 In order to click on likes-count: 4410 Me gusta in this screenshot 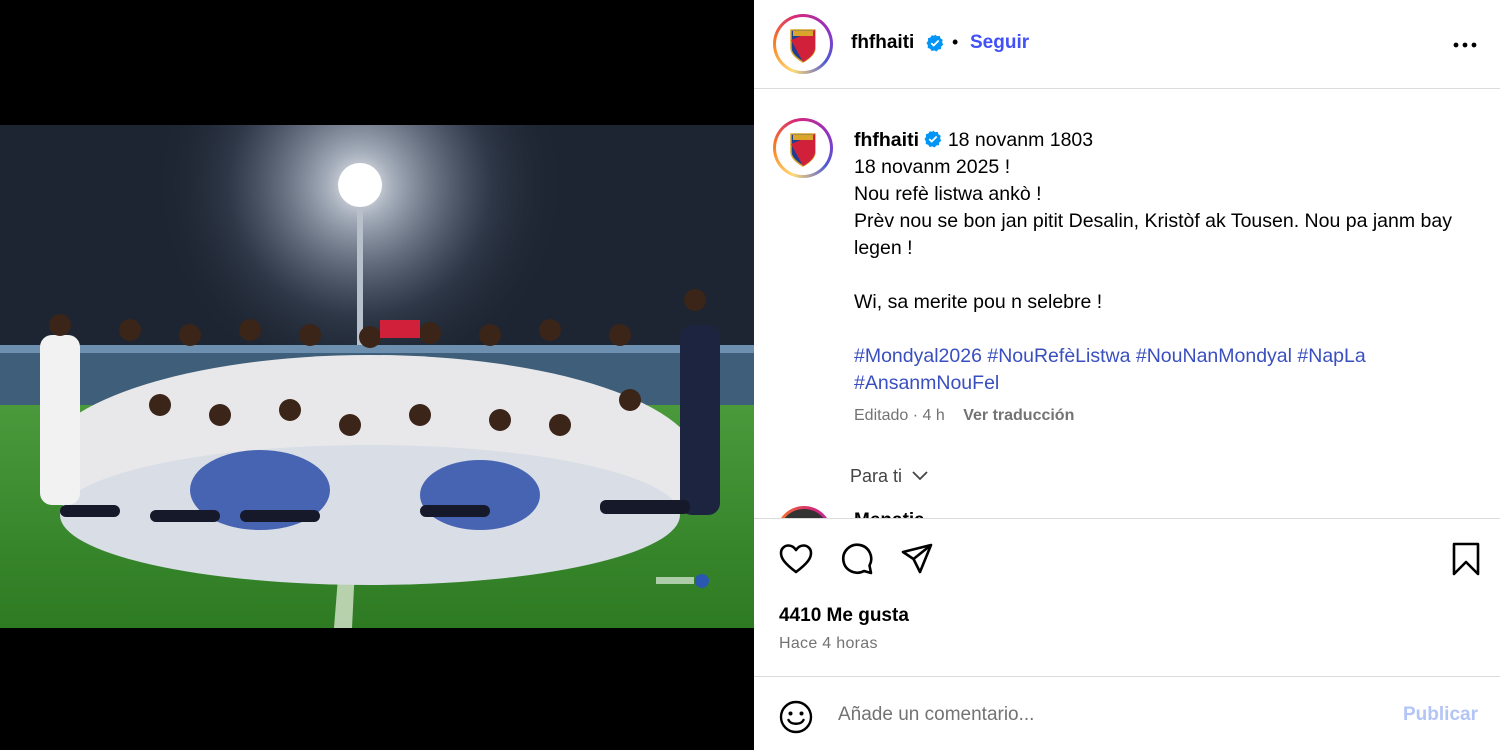, I will do `click(844, 616)`.